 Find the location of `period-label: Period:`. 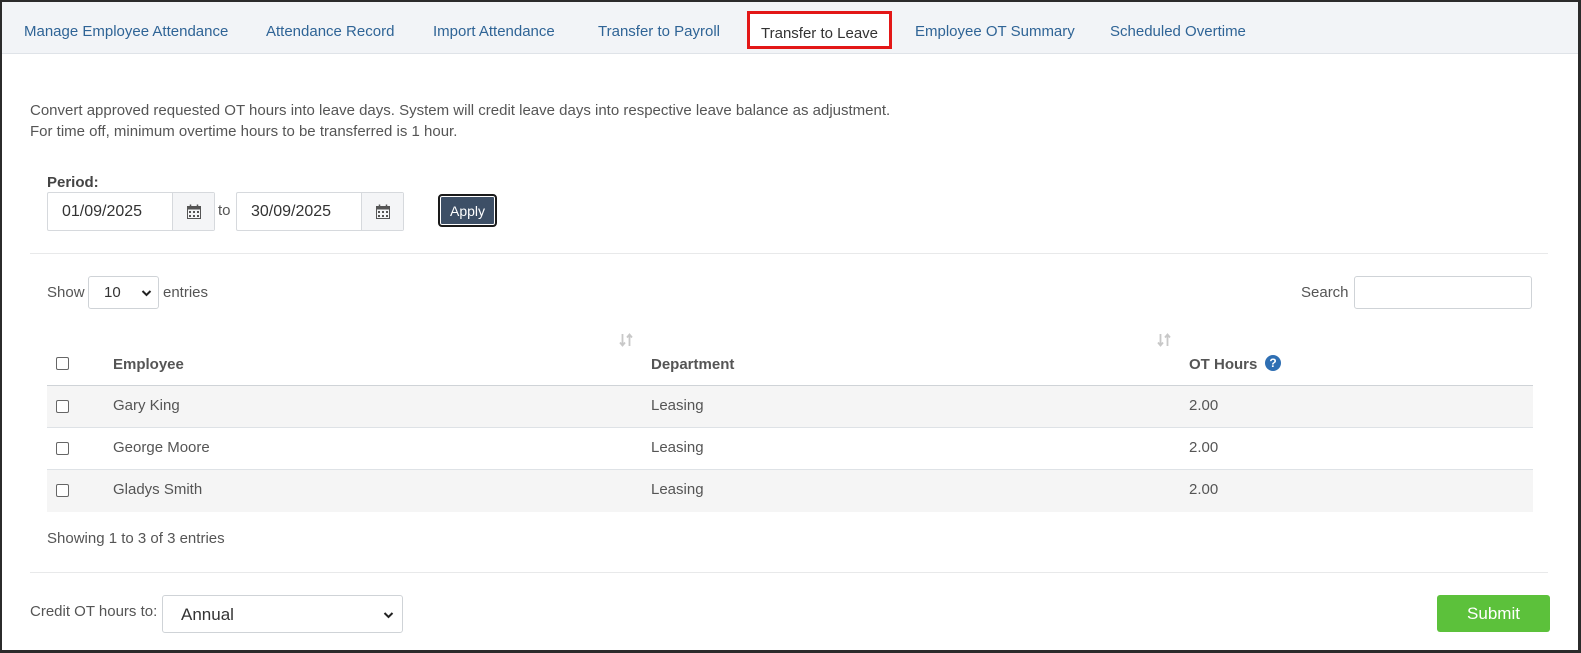

period-label: Period: is located at coordinates (73, 182).